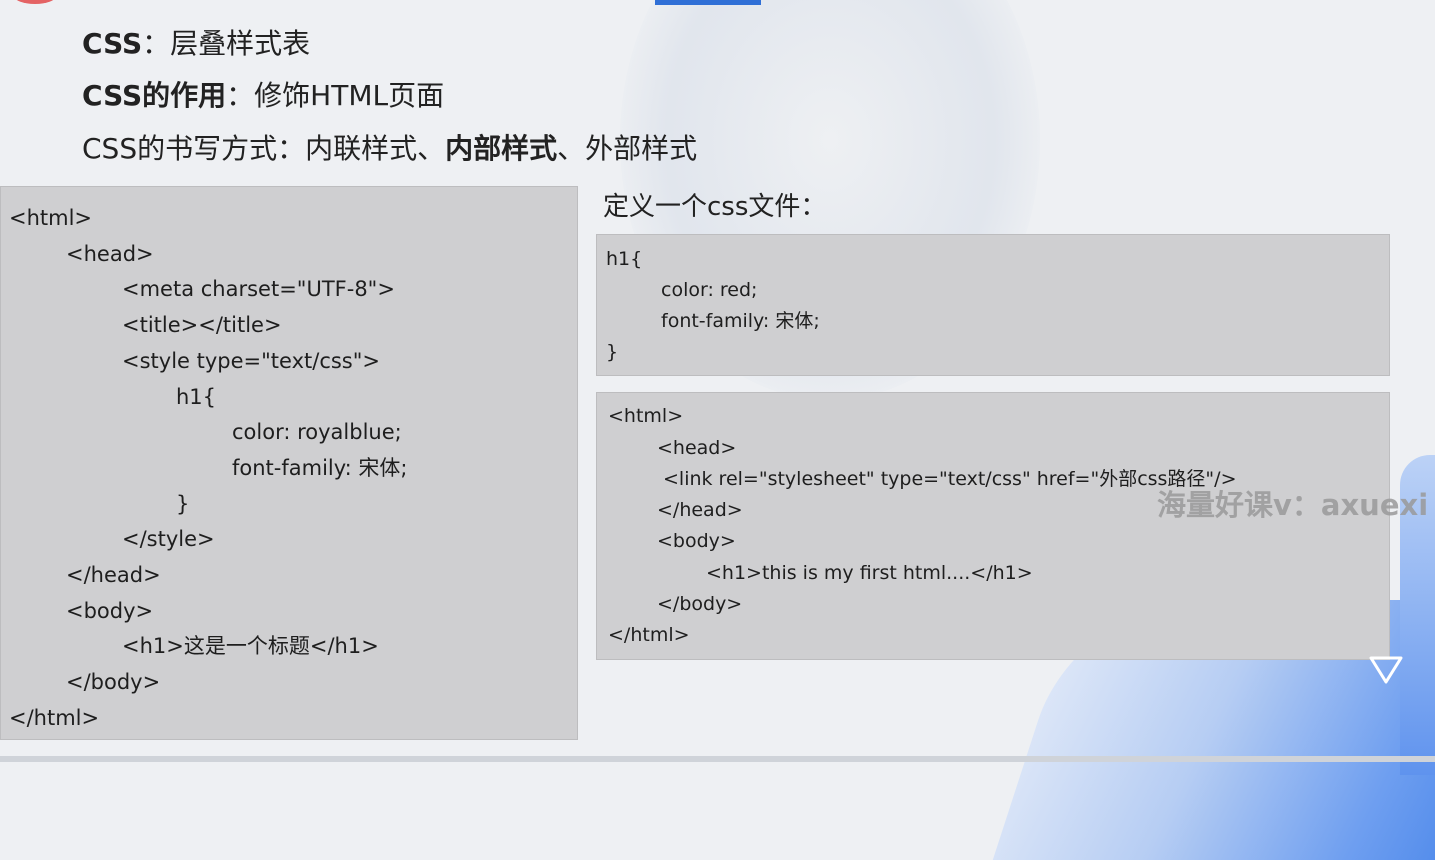 This screenshot has width=1435, height=860. I want to click on top-accent-bar, so click(708, 2).